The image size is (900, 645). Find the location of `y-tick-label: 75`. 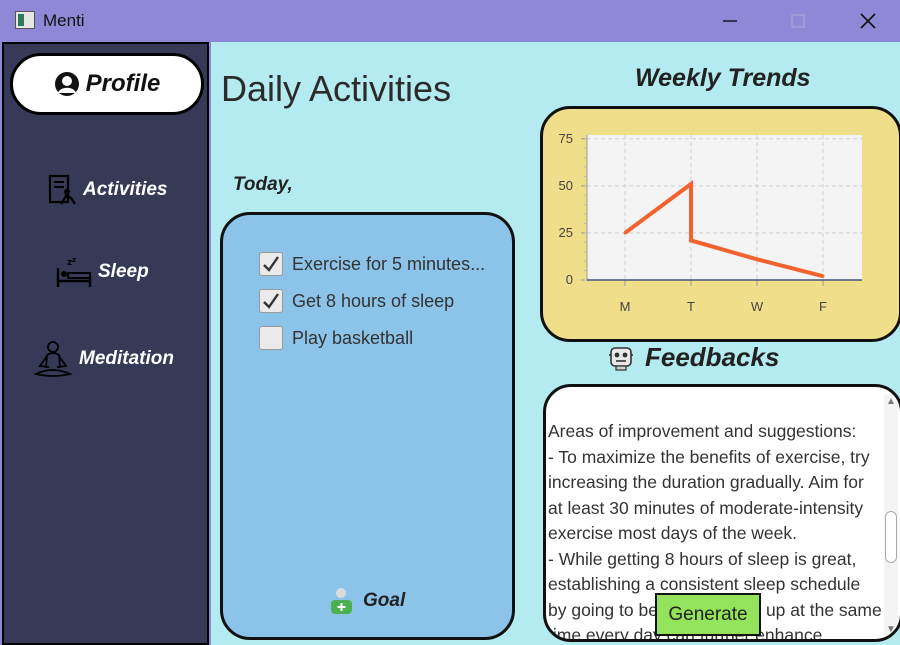

y-tick-label: 75 is located at coordinates (566, 138).